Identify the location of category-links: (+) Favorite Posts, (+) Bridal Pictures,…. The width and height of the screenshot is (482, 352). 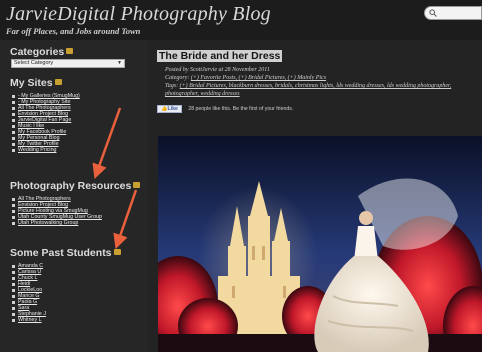
(258, 78).